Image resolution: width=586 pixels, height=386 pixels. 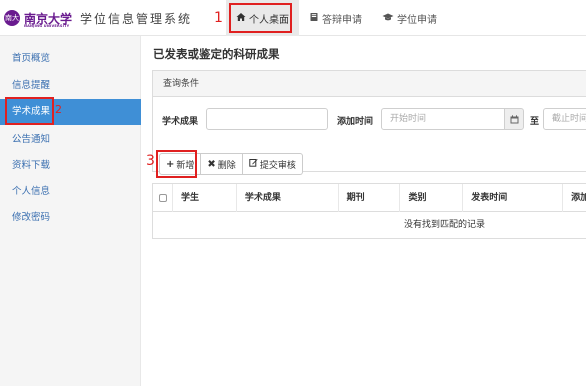 What do you see at coordinates (216, 54) in the screenshot?
I see `page-title: 已发表或鉴定的科研成果` at bounding box center [216, 54].